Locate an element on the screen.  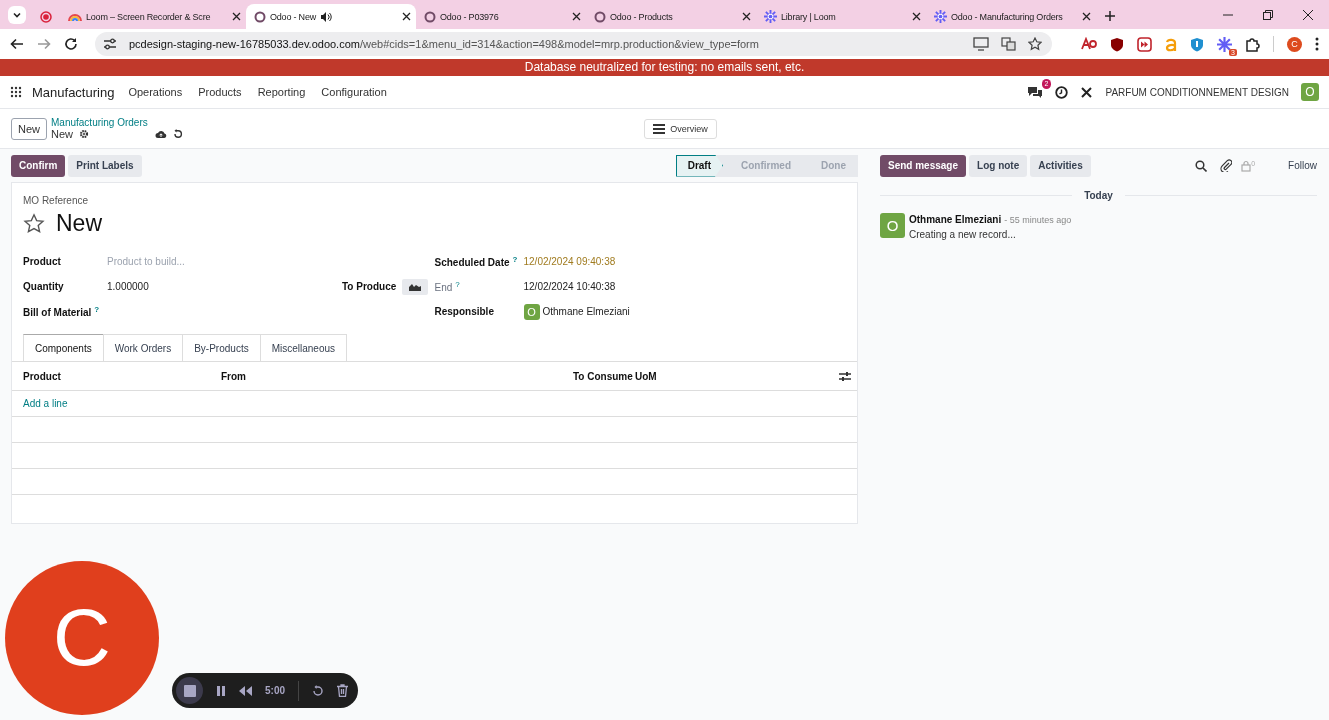
rainbow-icon is located at coordinates (75, 16).